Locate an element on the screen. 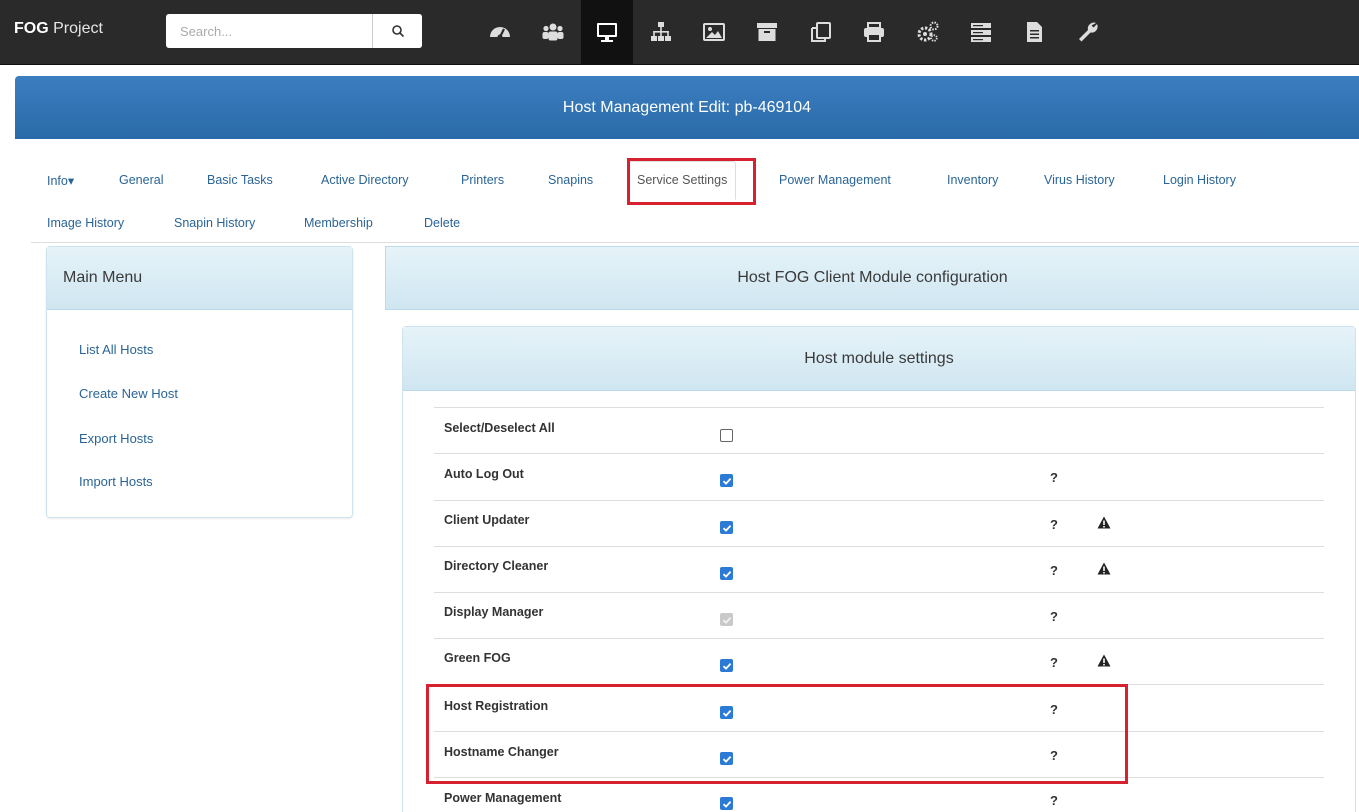 The height and width of the screenshot is (812, 1359). highlight-annotation-tab is located at coordinates (691, 181).